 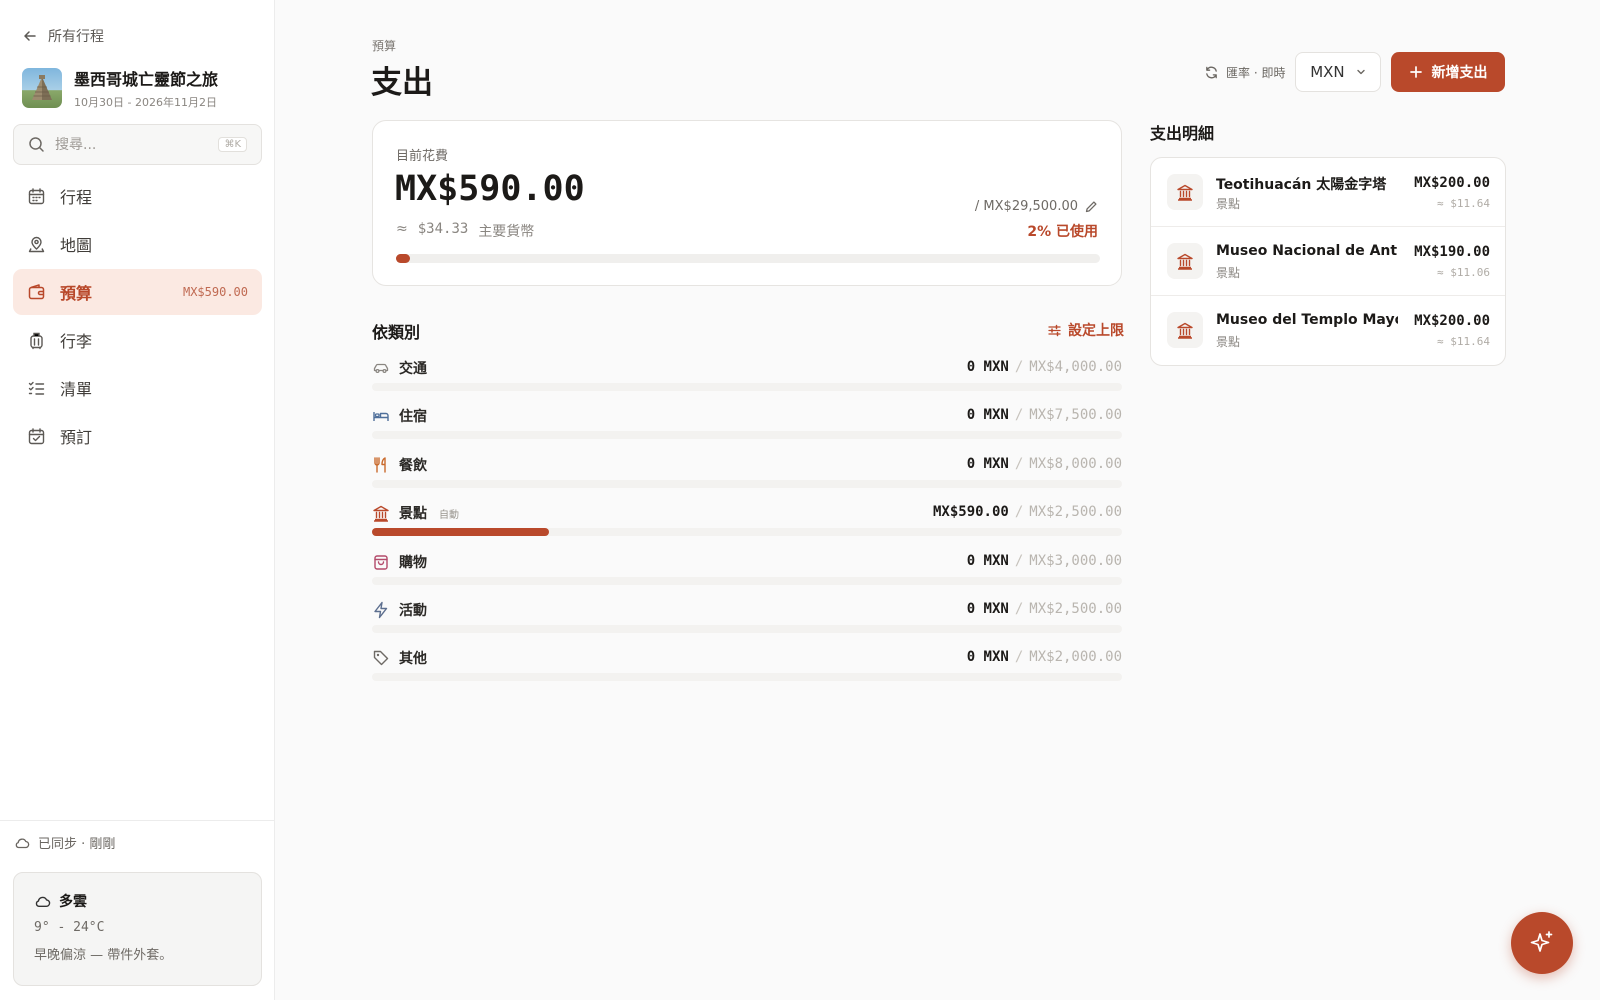 I want to click on sidebar-nav: 行程 地圖 預算 MX$590.00 行李 清單 預訂, so click(x=137, y=317).